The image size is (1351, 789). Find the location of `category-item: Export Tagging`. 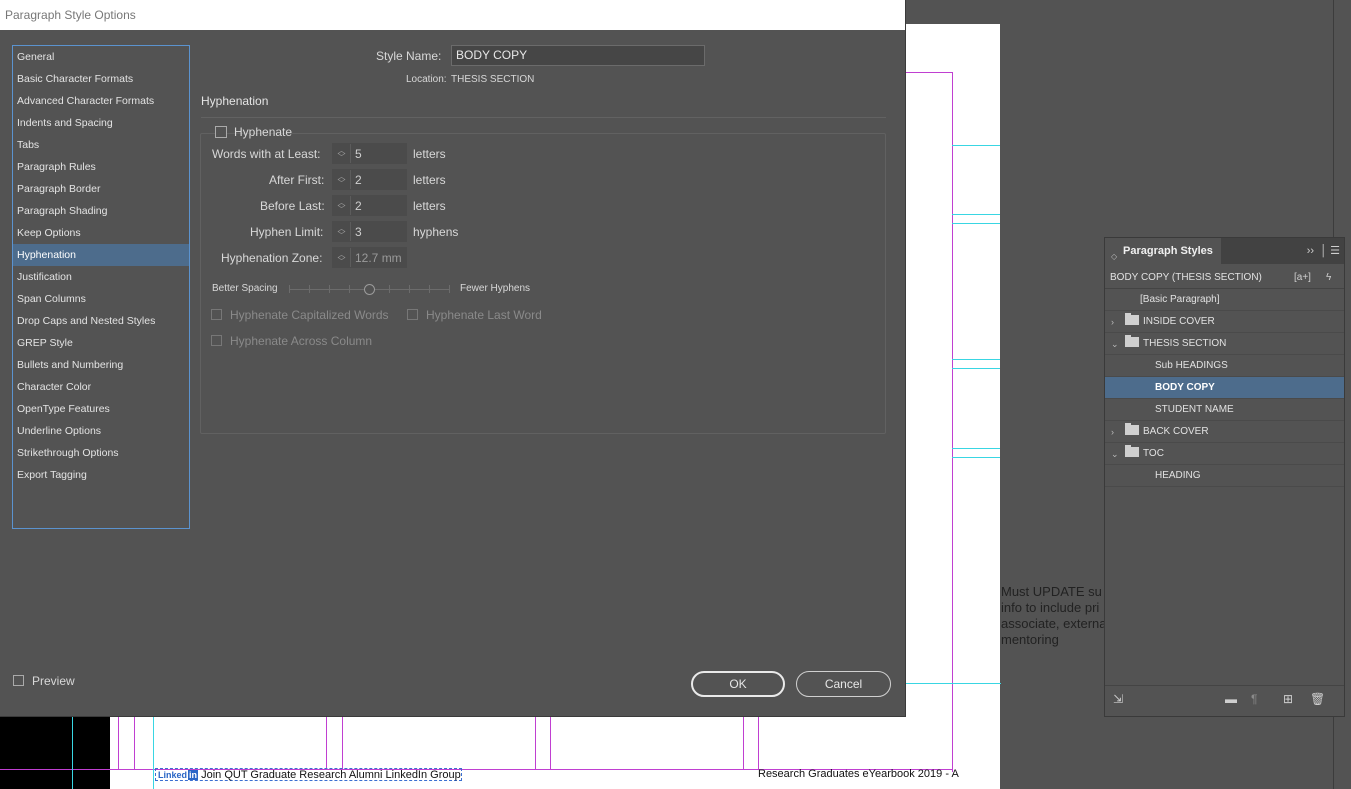

category-item: Export Tagging is located at coordinates (101, 475).